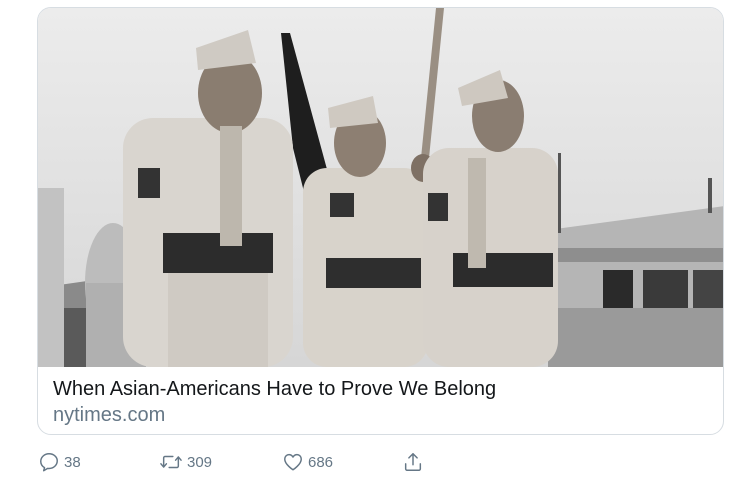  I want to click on share-button, so click(413, 462).